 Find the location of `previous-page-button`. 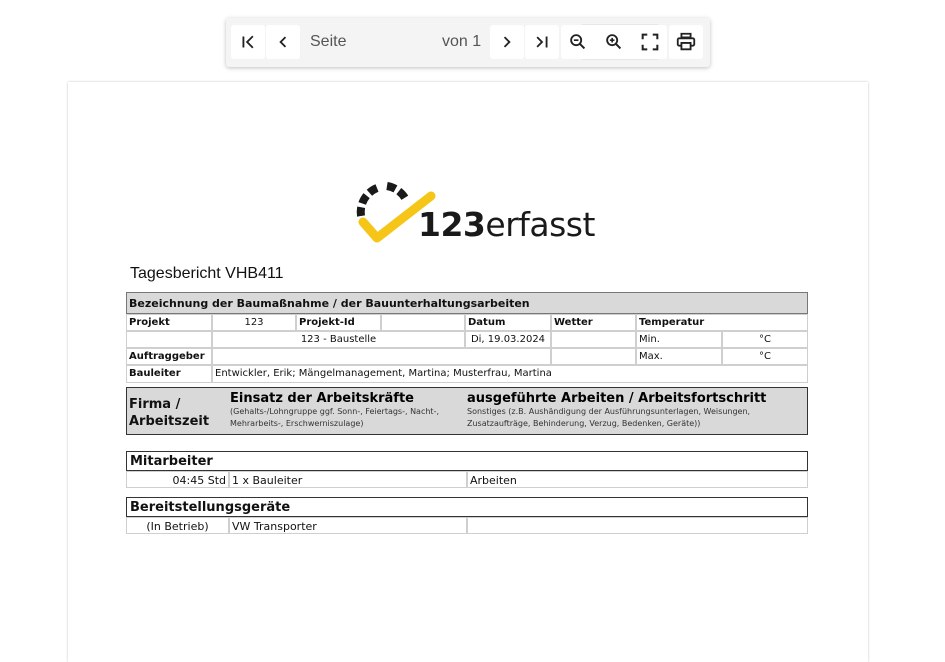

previous-page-button is located at coordinates (283, 42).